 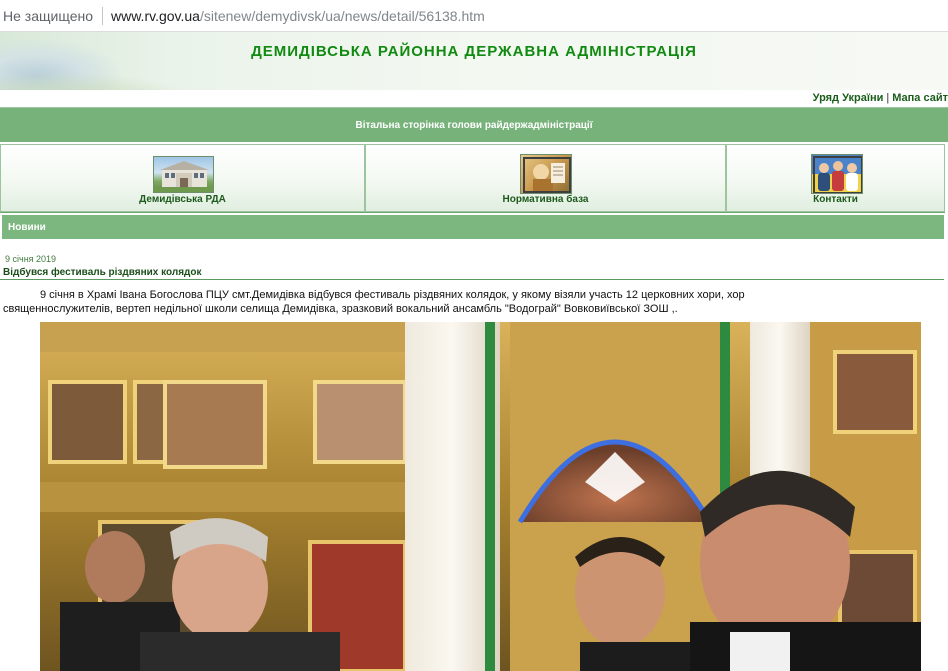 What do you see at coordinates (100, 81) in the screenshot?
I see `banner-landscape-decoration` at bounding box center [100, 81].